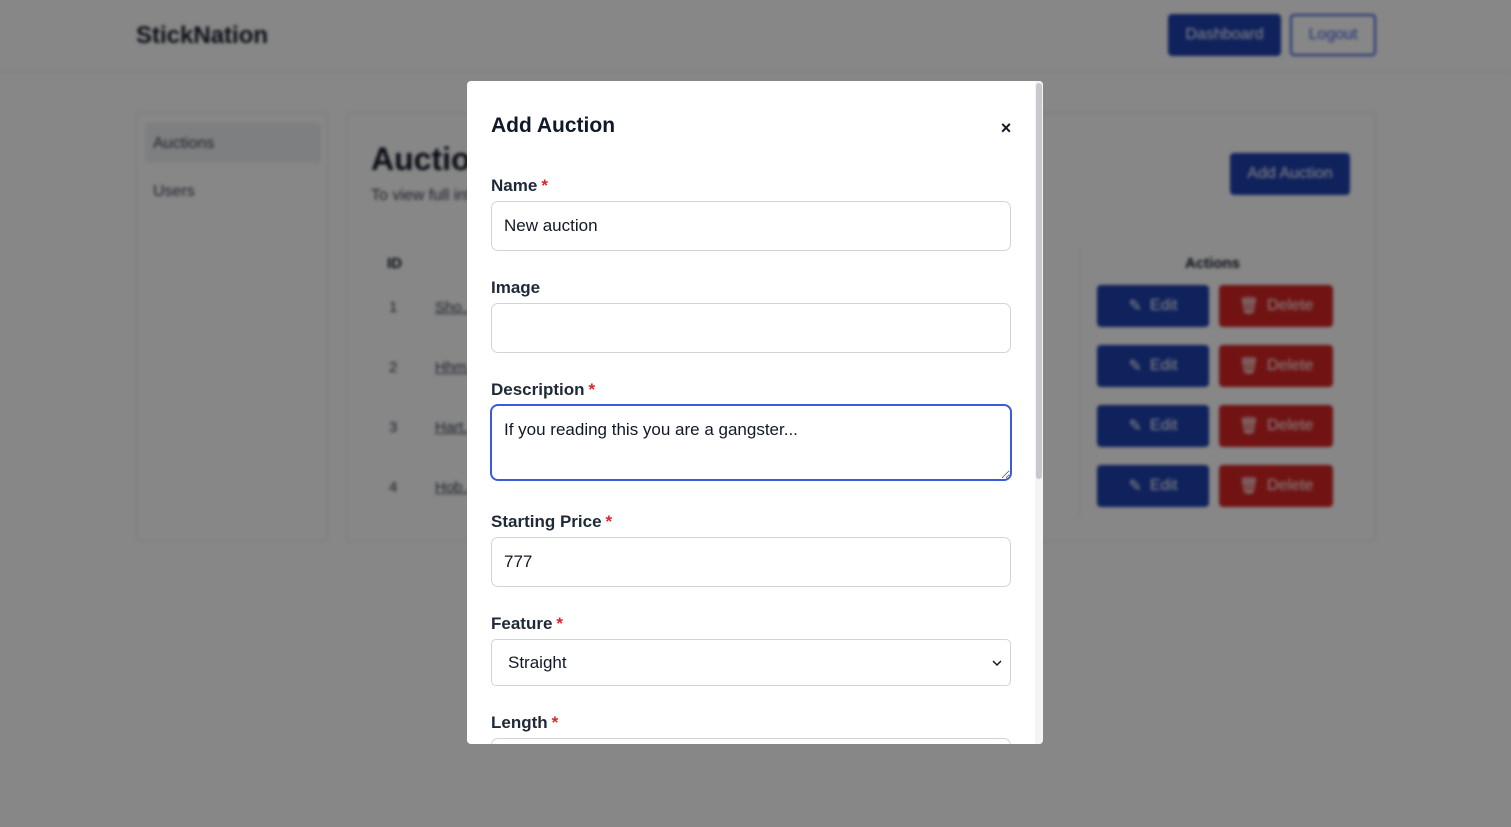 Image resolution: width=1511 pixels, height=827 pixels. I want to click on length-label: Length *, so click(525, 722).